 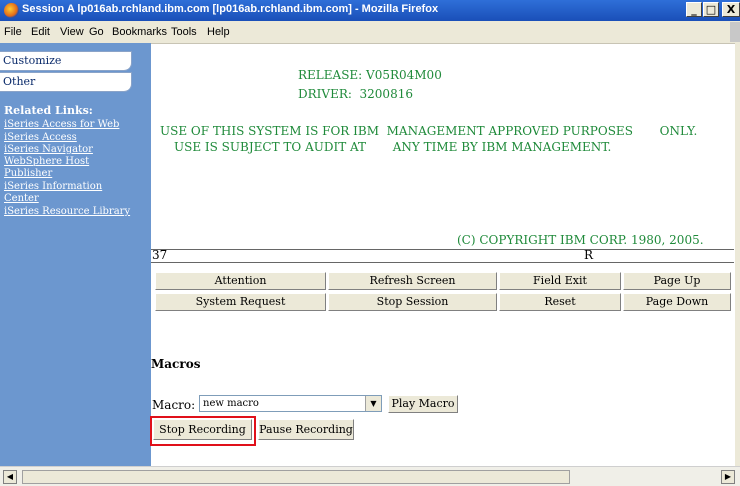 I want to click on status-indicator: R, so click(x=589, y=255).